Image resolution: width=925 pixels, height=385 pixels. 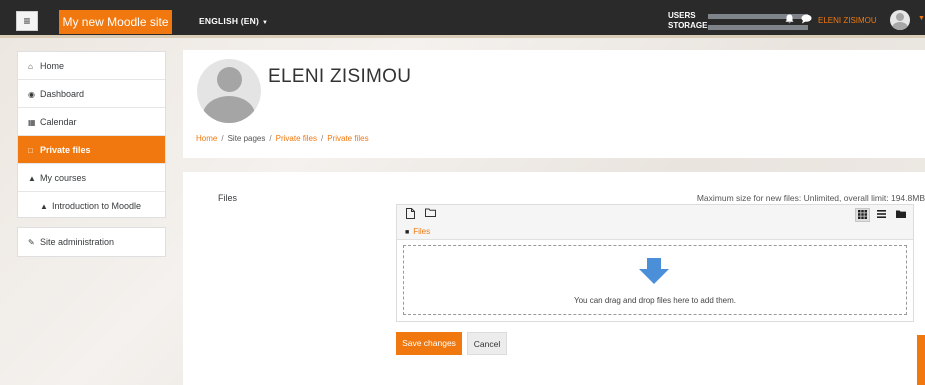 I want to click on list-view-icon, so click(x=881, y=215).